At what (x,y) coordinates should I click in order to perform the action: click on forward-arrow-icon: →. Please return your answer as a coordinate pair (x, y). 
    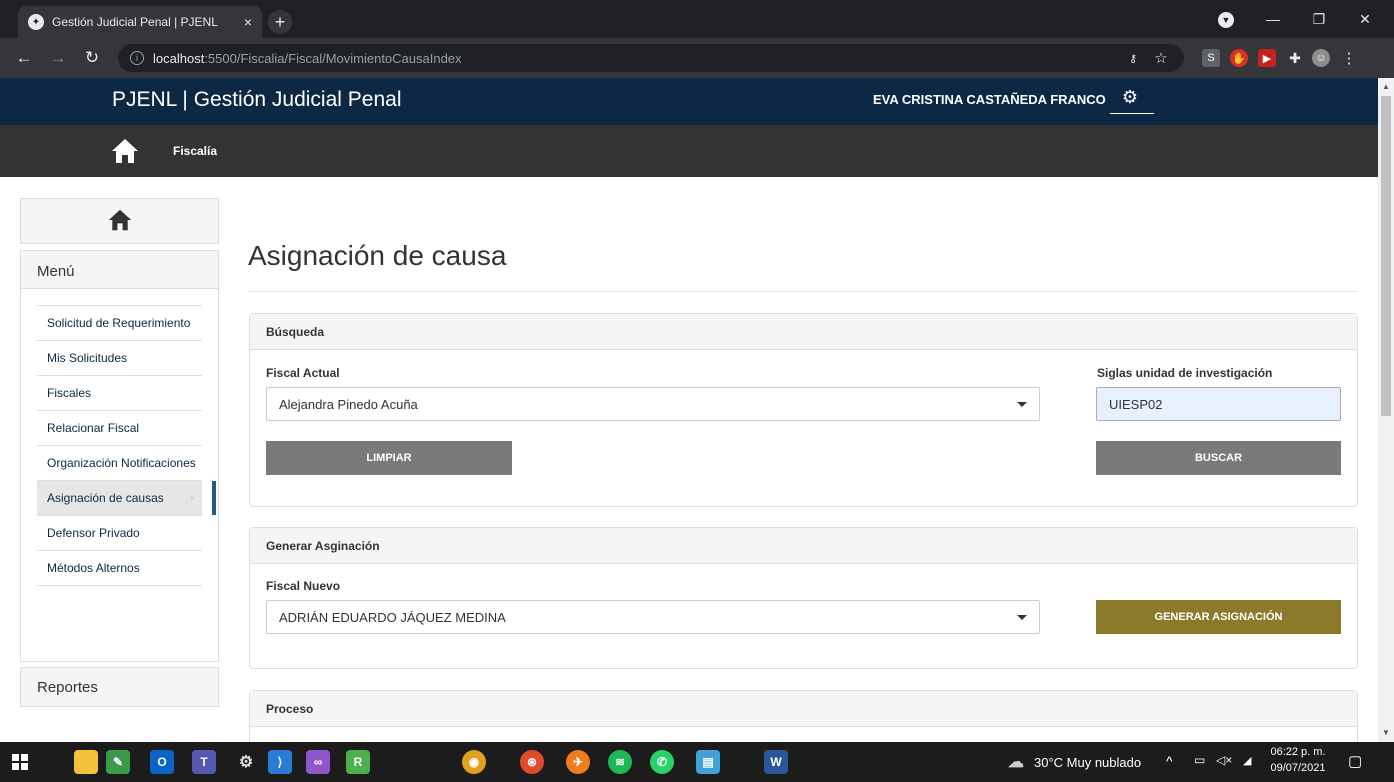
    Looking at the image, I should click on (58, 58).